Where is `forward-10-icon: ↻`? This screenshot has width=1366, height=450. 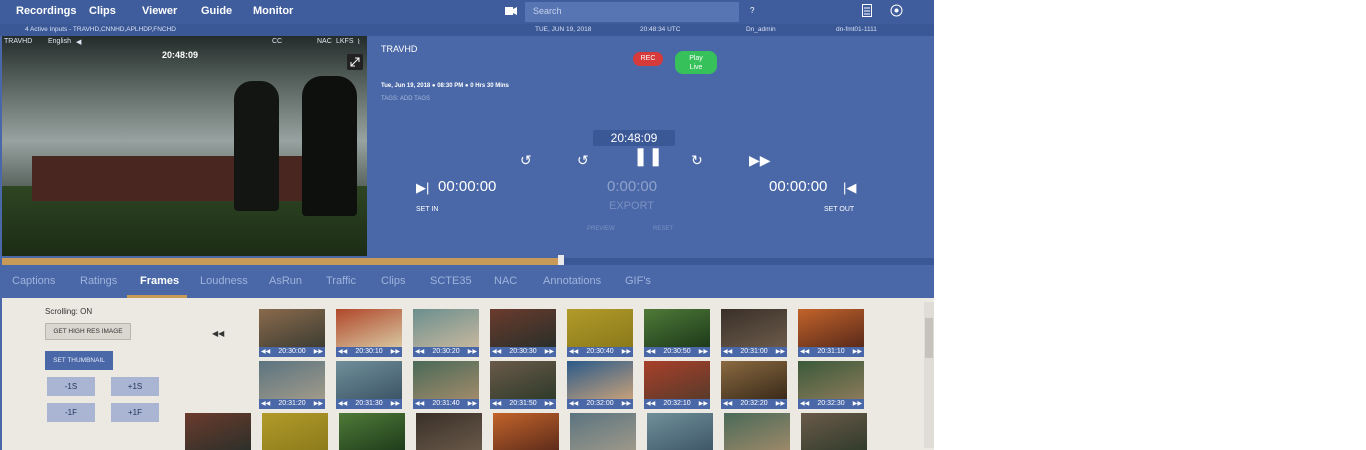 forward-10-icon: ↻ is located at coordinates (697, 160).